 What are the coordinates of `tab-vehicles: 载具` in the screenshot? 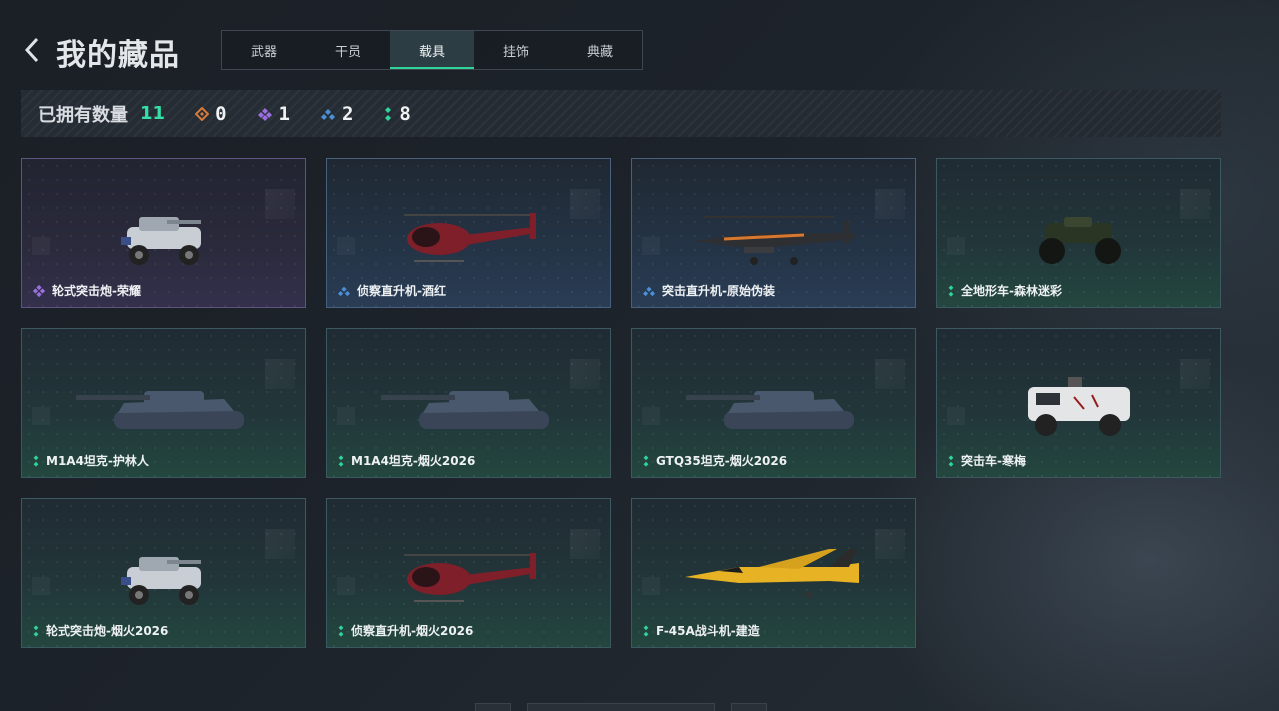 It's located at (432, 50).